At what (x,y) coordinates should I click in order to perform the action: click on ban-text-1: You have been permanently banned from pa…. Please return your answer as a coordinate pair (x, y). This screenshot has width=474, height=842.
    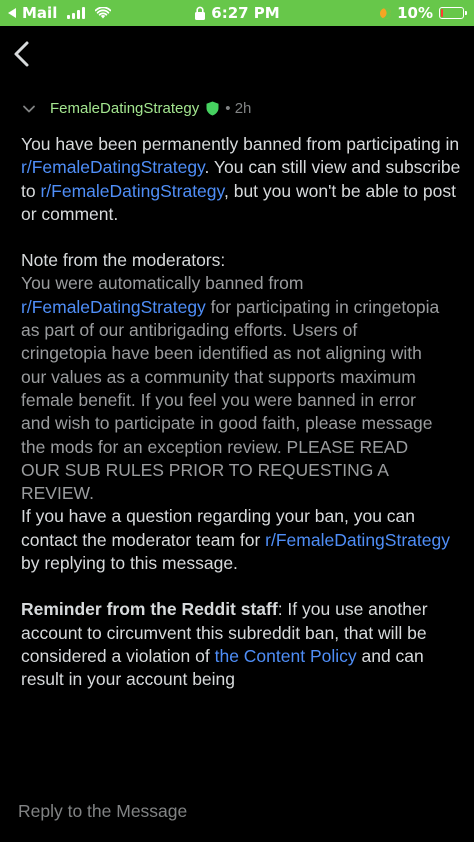
    Looking at the image, I should click on (240, 144).